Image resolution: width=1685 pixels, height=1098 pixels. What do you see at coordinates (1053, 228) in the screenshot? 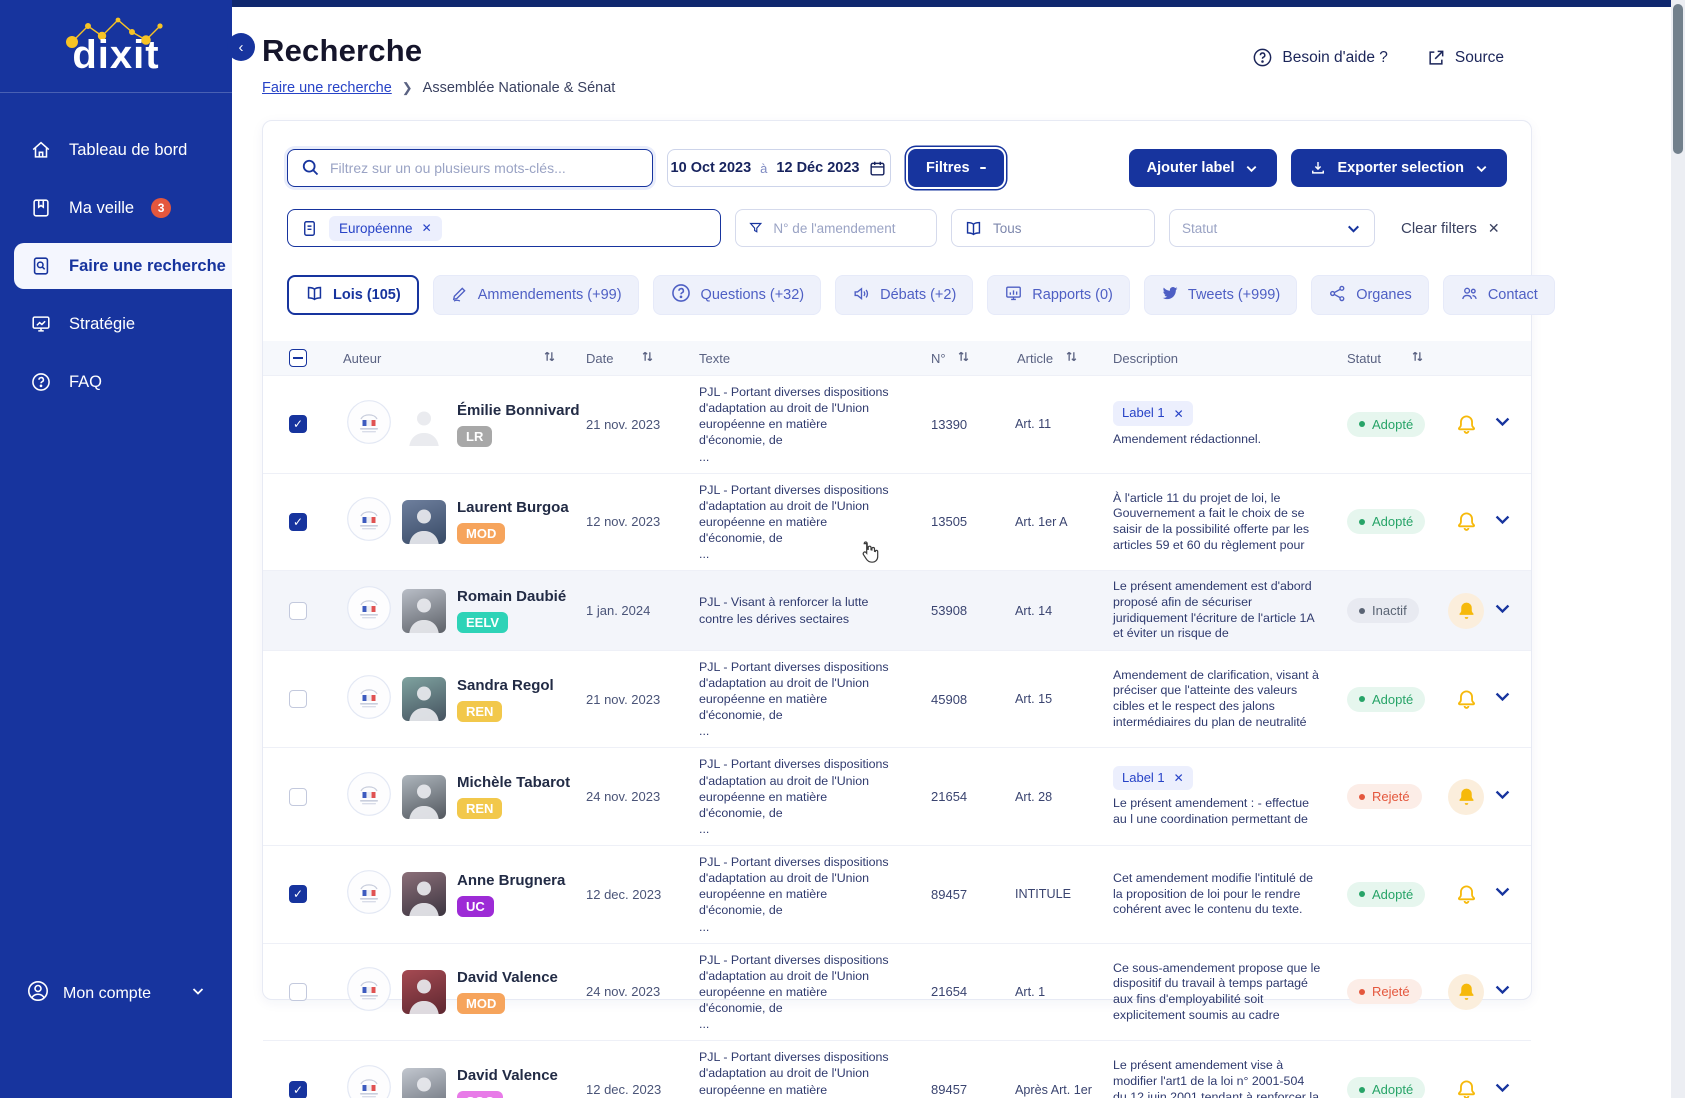
I see `scope-filter: Tous` at bounding box center [1053, 228].